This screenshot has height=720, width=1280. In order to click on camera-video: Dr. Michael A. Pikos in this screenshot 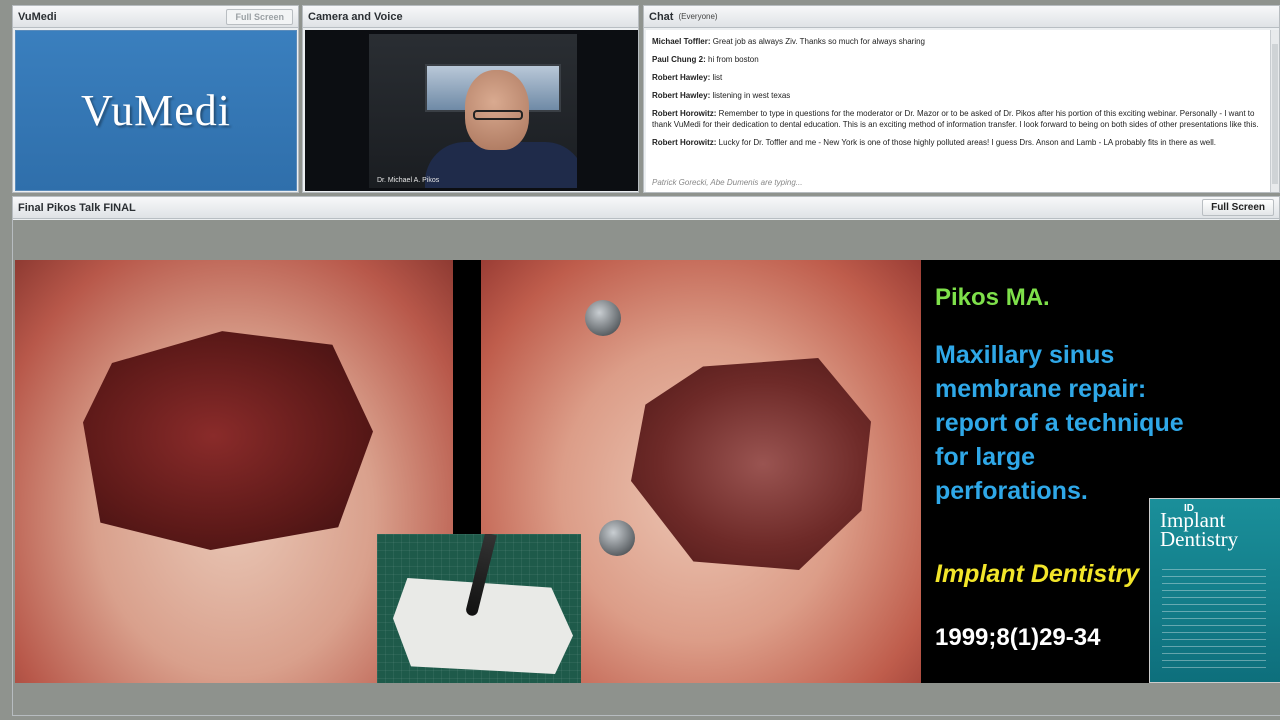, I will do `click(471, 110)`.